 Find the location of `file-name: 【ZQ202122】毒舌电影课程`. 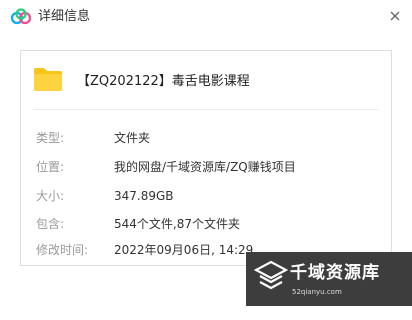

file-name: 【ZQ202122】毒舌电影课程 is located at coordinates (163, 81).